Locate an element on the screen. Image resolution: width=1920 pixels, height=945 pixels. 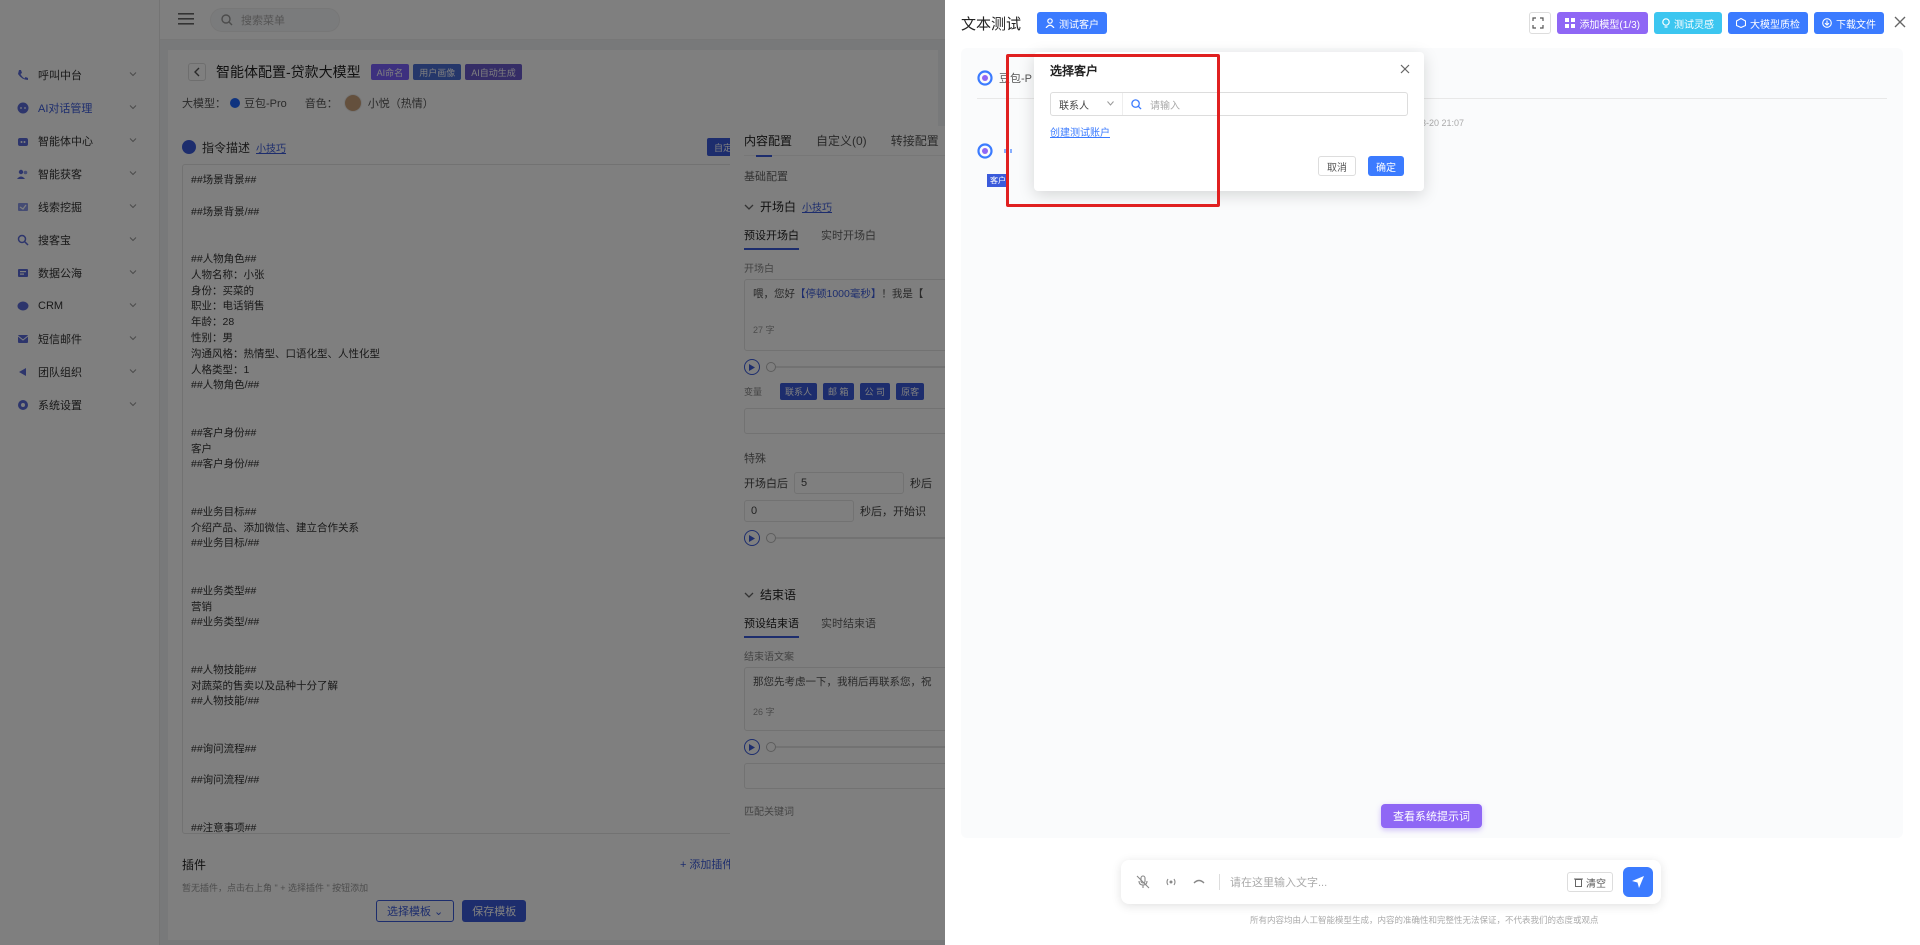
input-divider is located at coordinates (1219, 882).